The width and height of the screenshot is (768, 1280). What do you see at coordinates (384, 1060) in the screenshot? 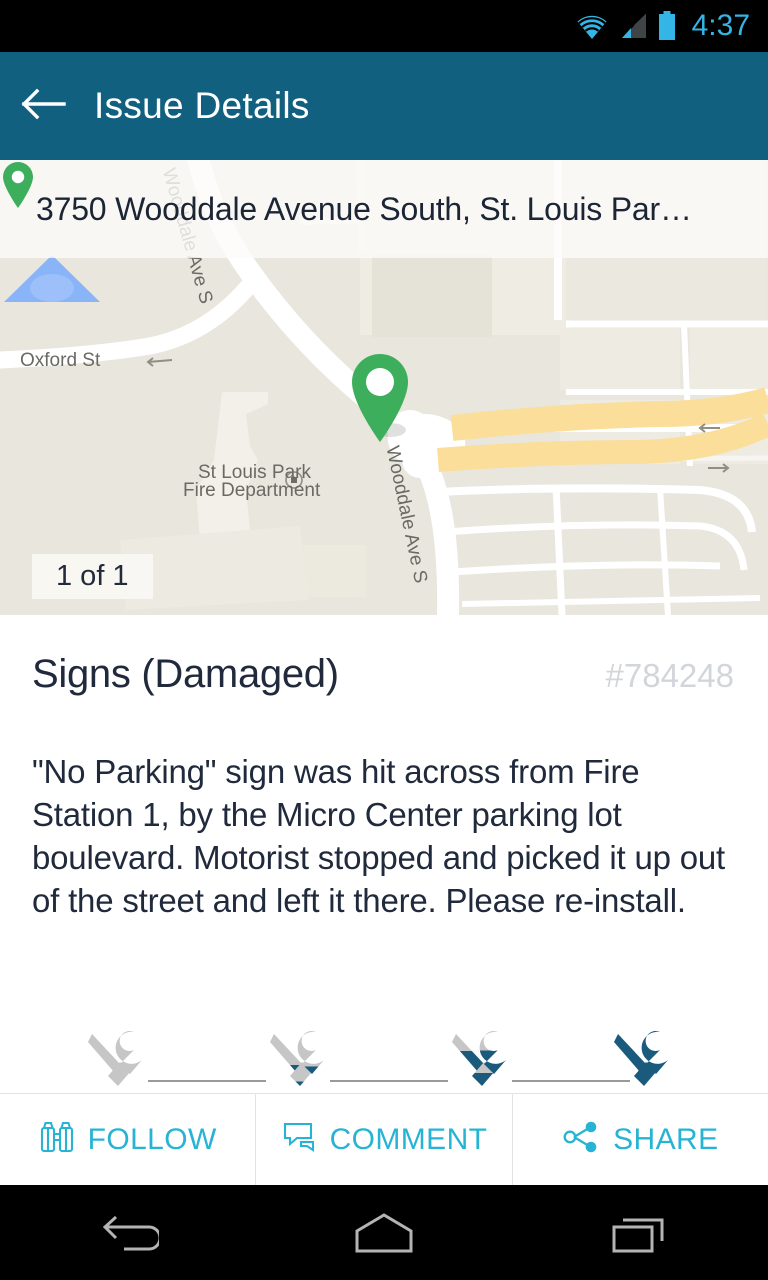
I see `status-timeline` at bounding box center [384, 1060].